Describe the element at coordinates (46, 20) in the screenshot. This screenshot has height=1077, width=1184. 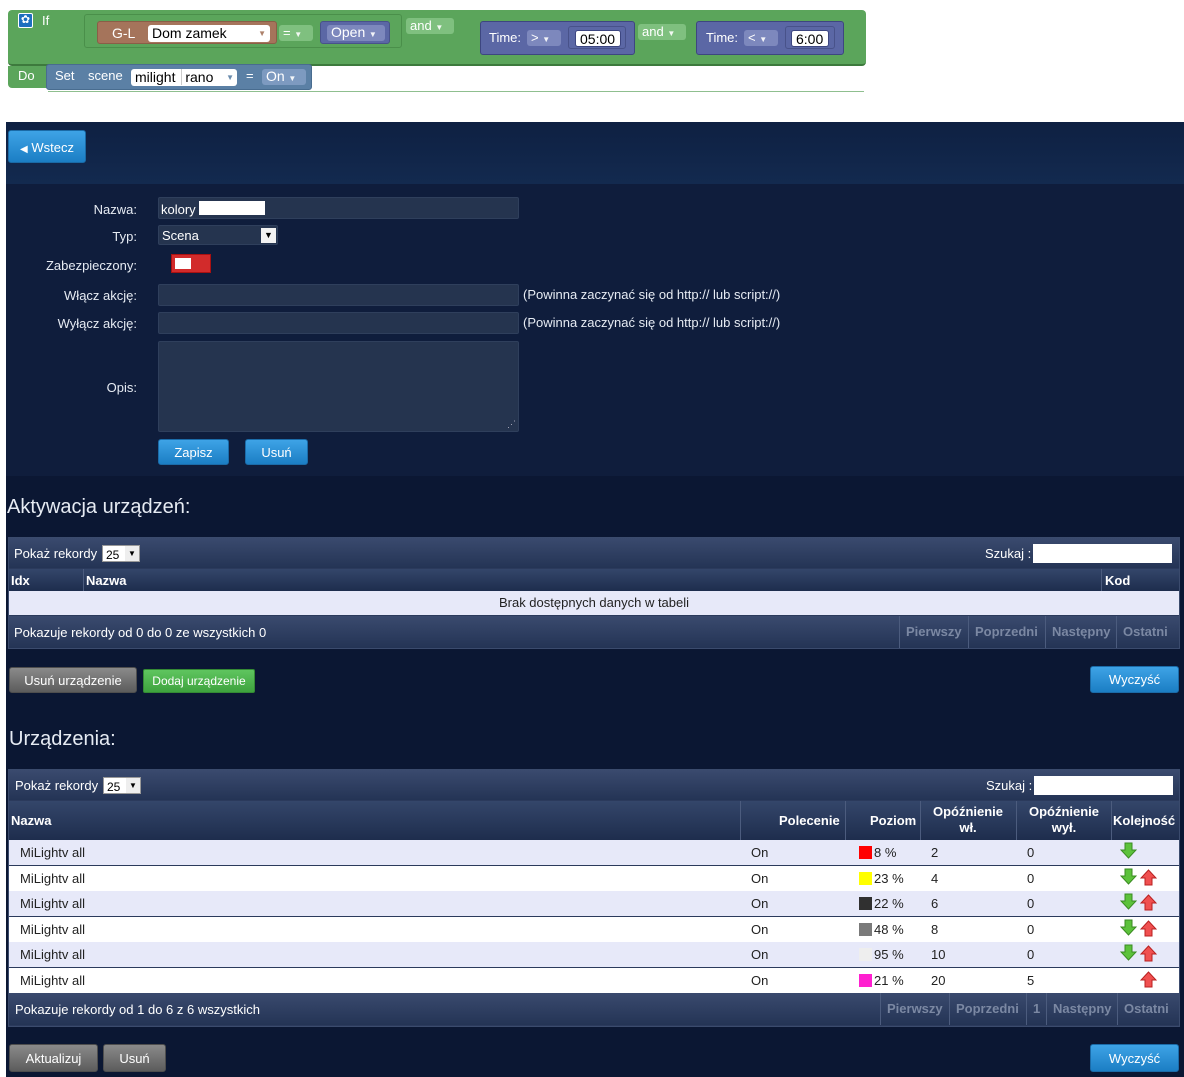
I see `if-label: If` at that location.